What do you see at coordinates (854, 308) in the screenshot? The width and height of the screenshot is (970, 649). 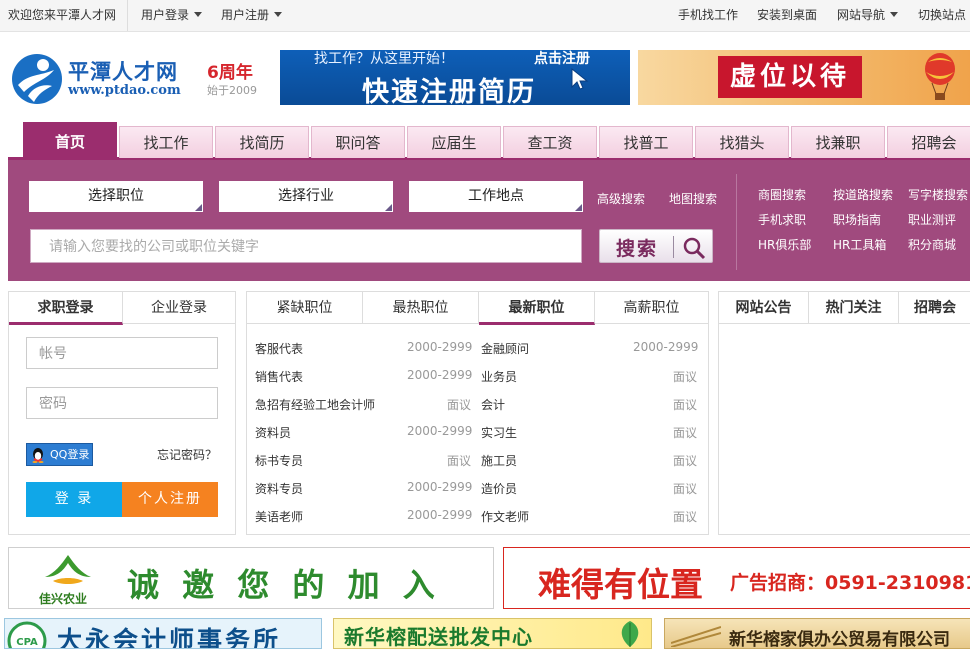 I see `tab-hot-topics: 热门关注` at bounding box center [854, 308].